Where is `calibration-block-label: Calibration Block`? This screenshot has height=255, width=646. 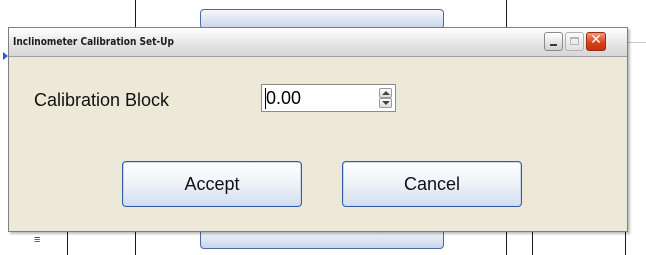
calibration-block-label: Calibration Block is located at coordinates (102, 100).